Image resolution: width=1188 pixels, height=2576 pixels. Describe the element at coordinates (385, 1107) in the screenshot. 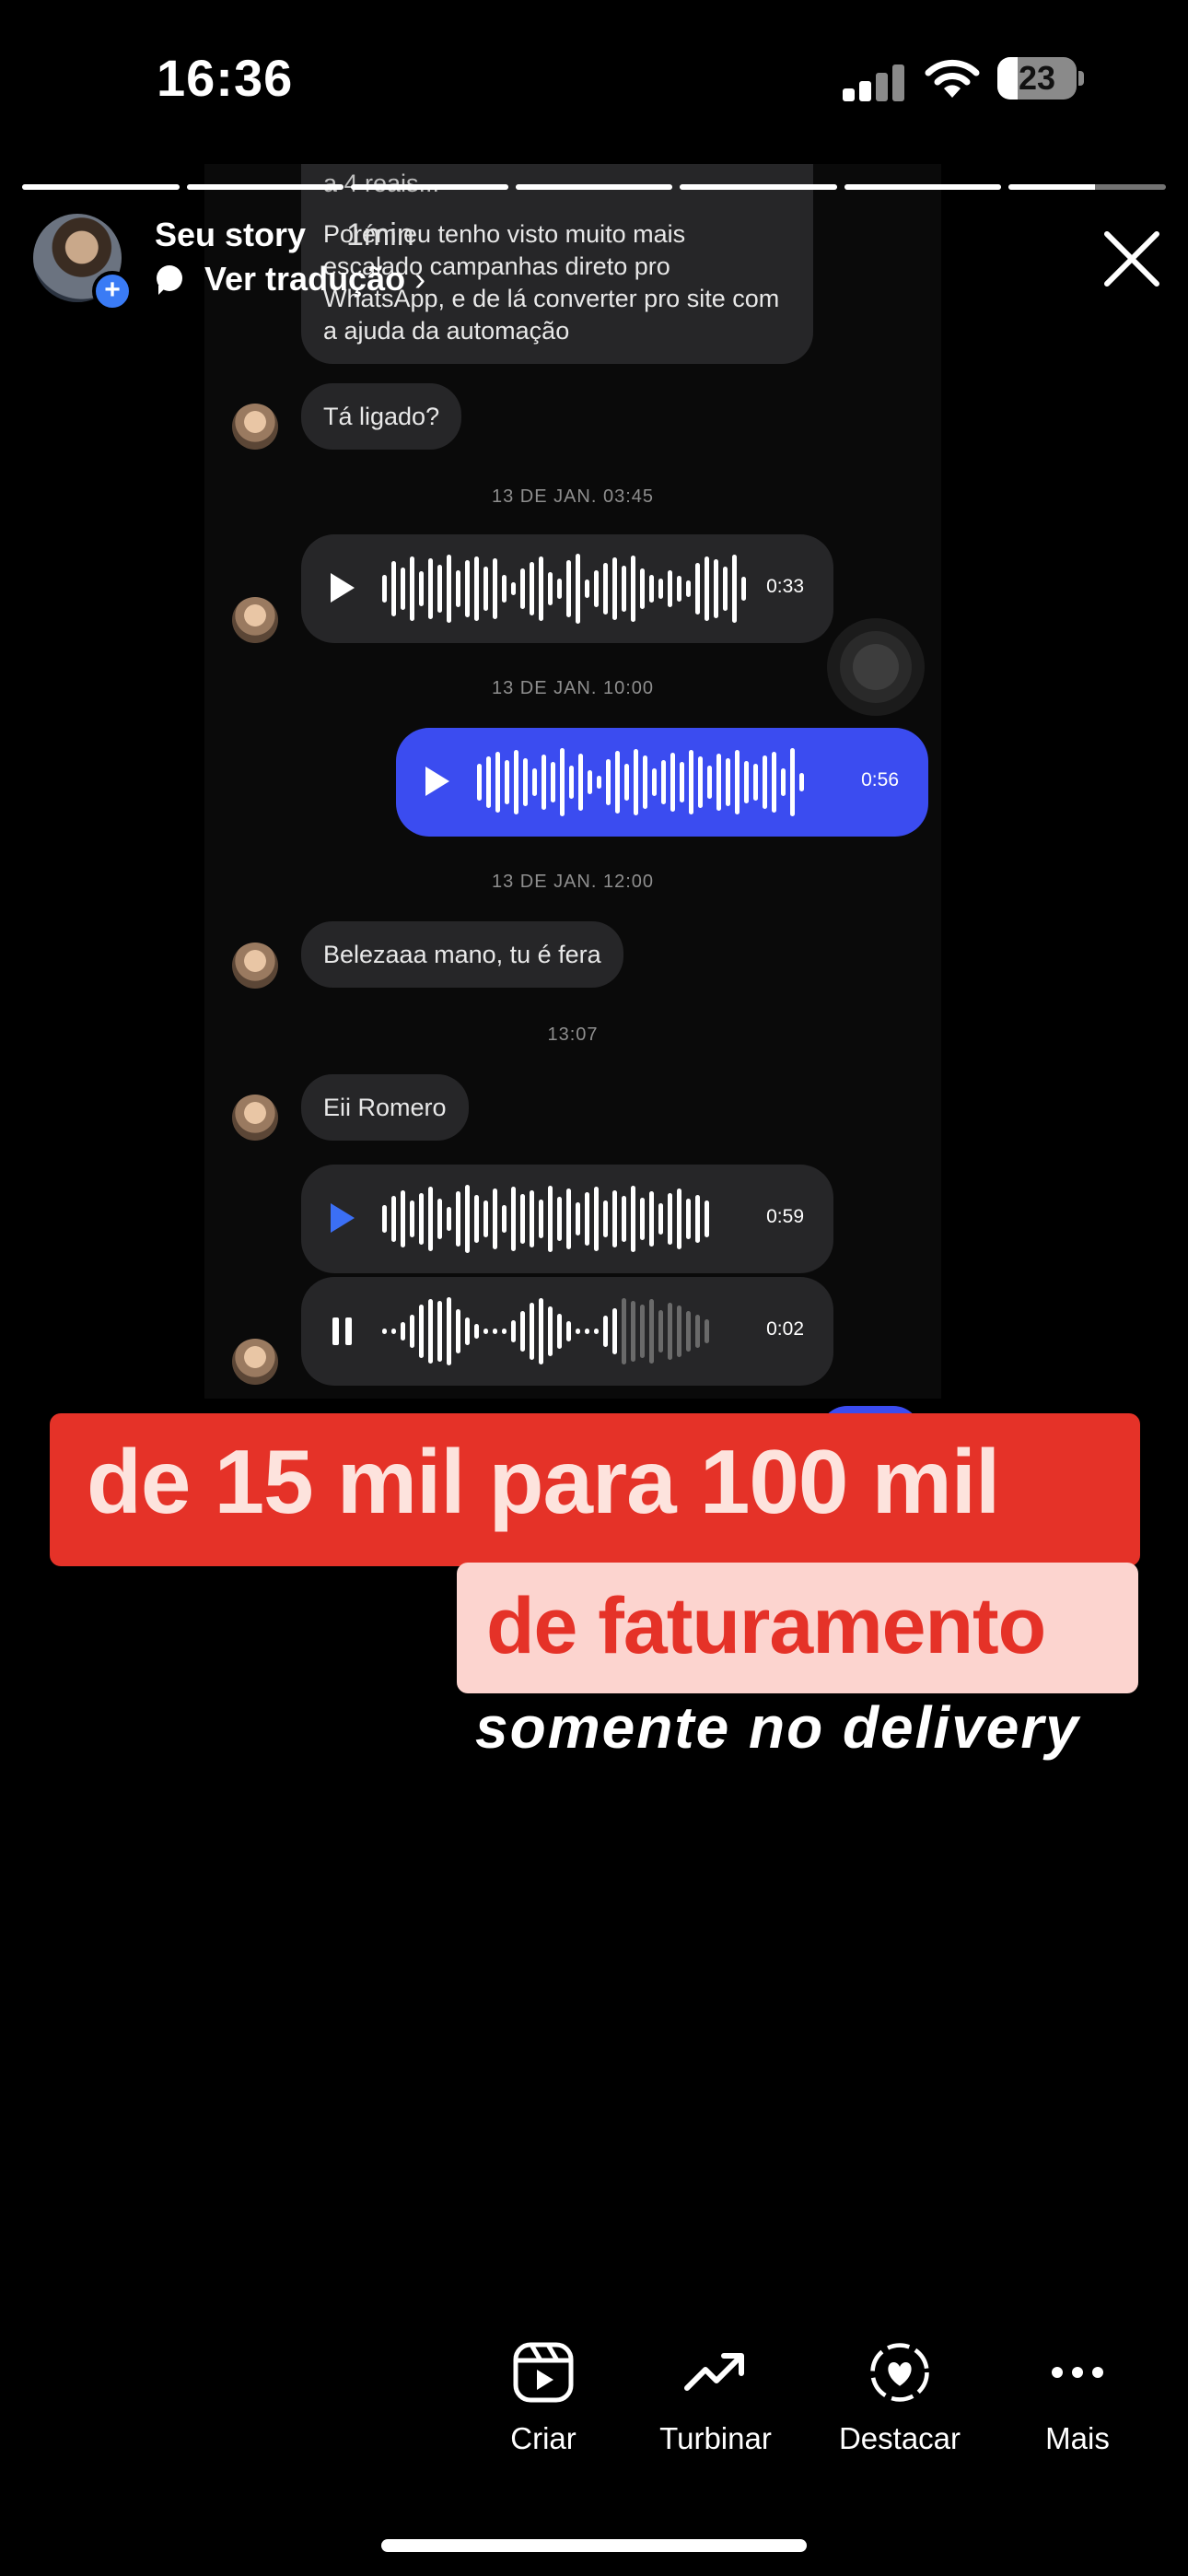

I see `message-bubble: Eii Romero` at that location.